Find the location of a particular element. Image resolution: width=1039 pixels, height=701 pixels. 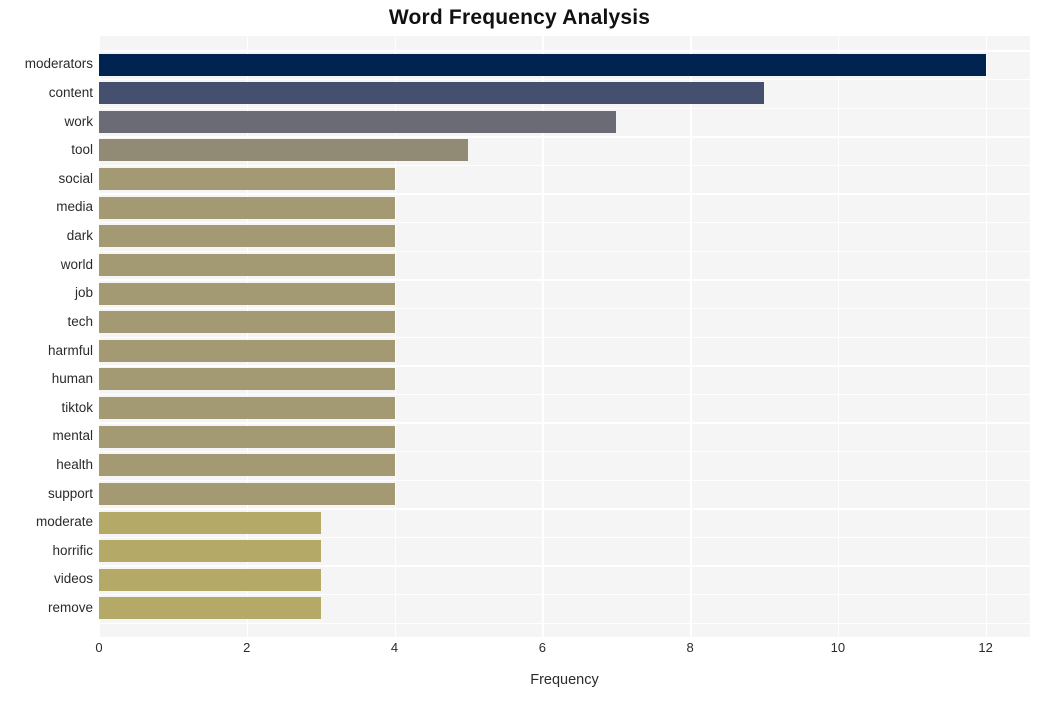

y-axis-label: world is located at coordinates (76, 264).